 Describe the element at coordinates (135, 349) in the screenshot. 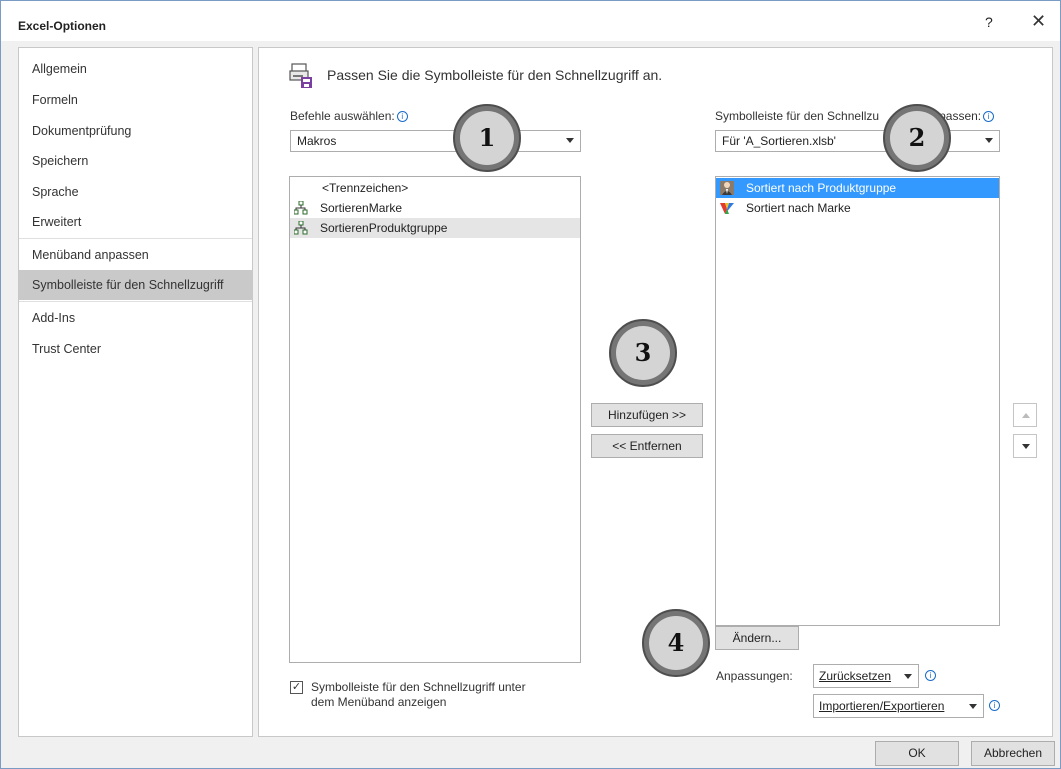

I see `nav-item-trust-center: Trust Center` at that location.